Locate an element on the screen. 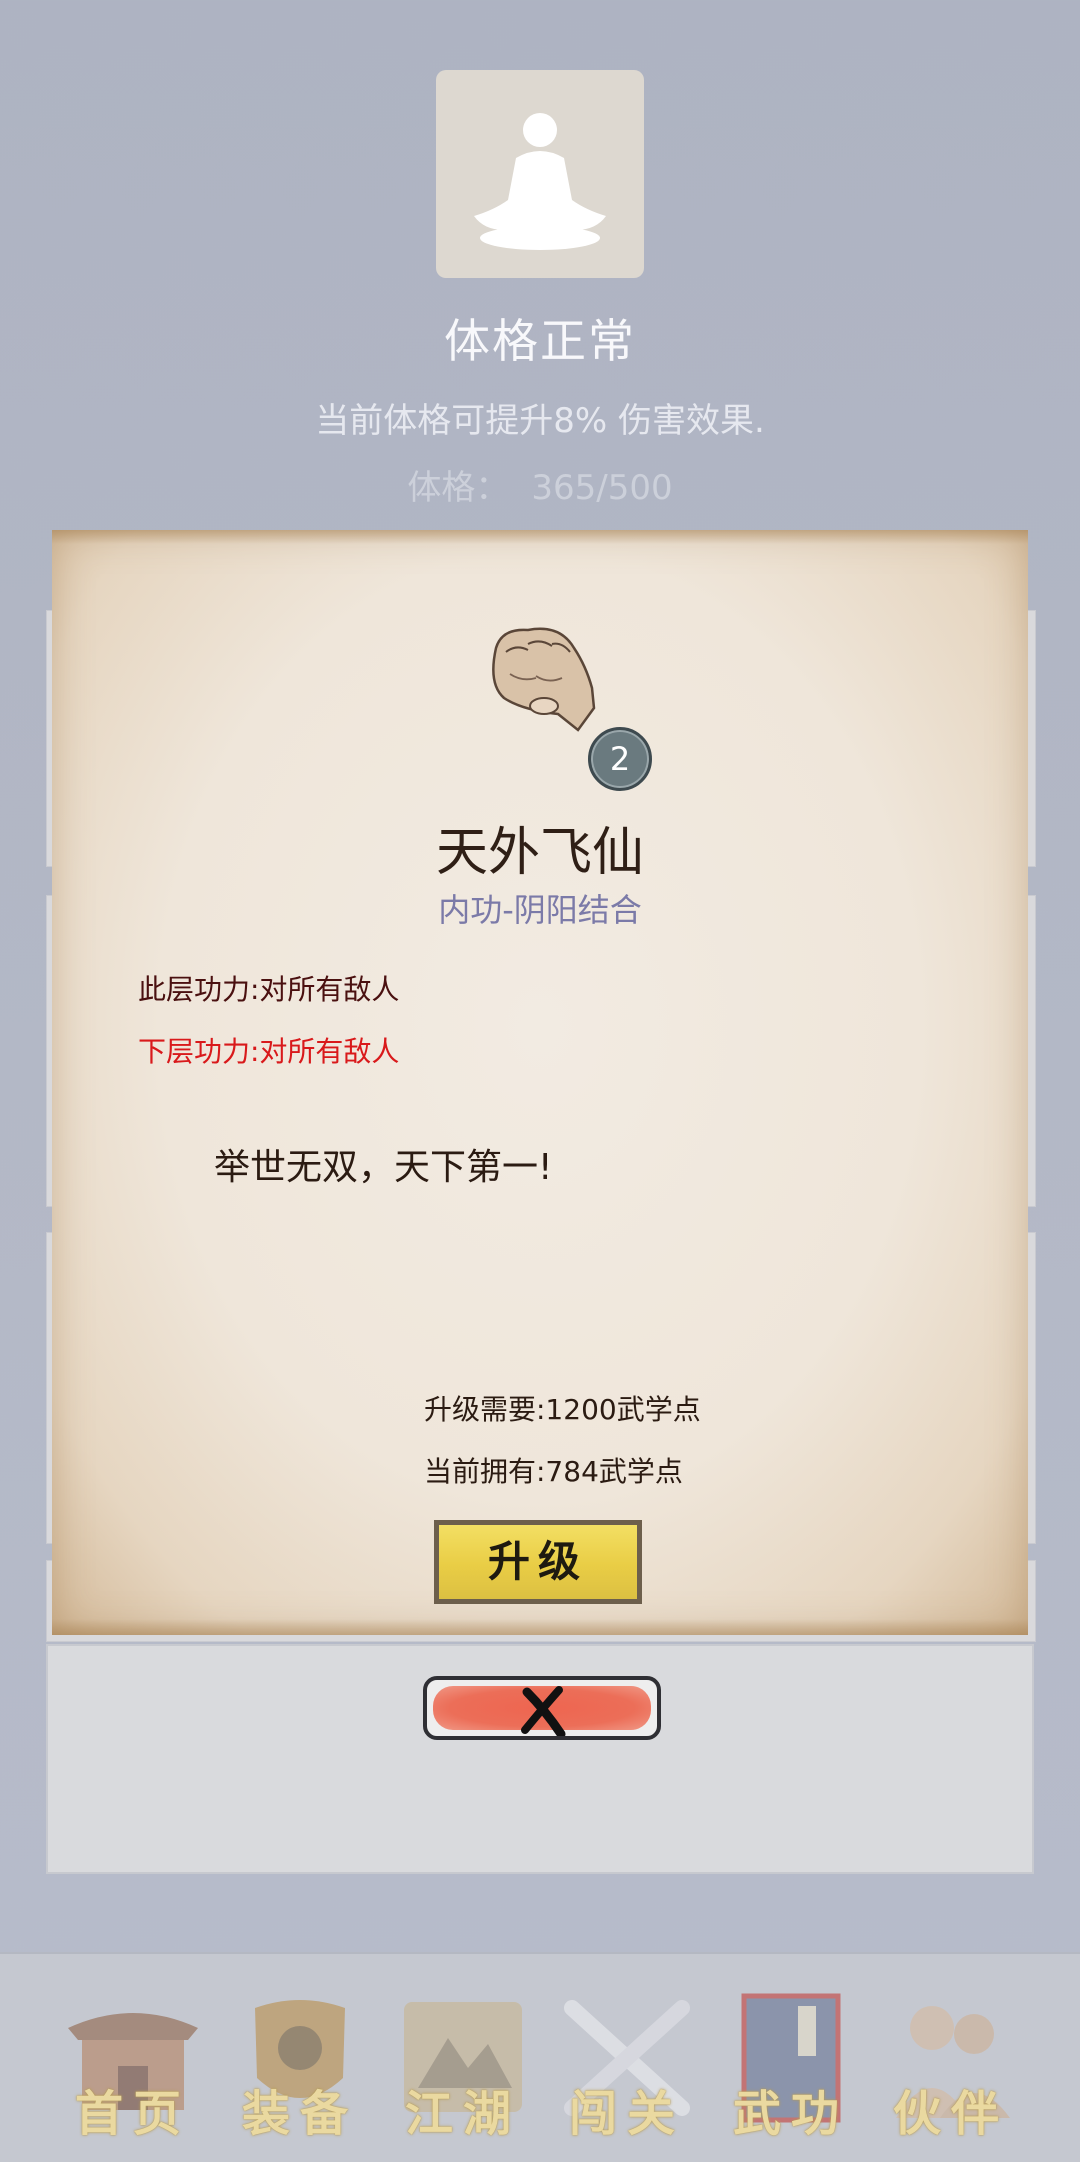 The image size is (1080, 2162). close-x-icon is located at coordinates (543, 1711).